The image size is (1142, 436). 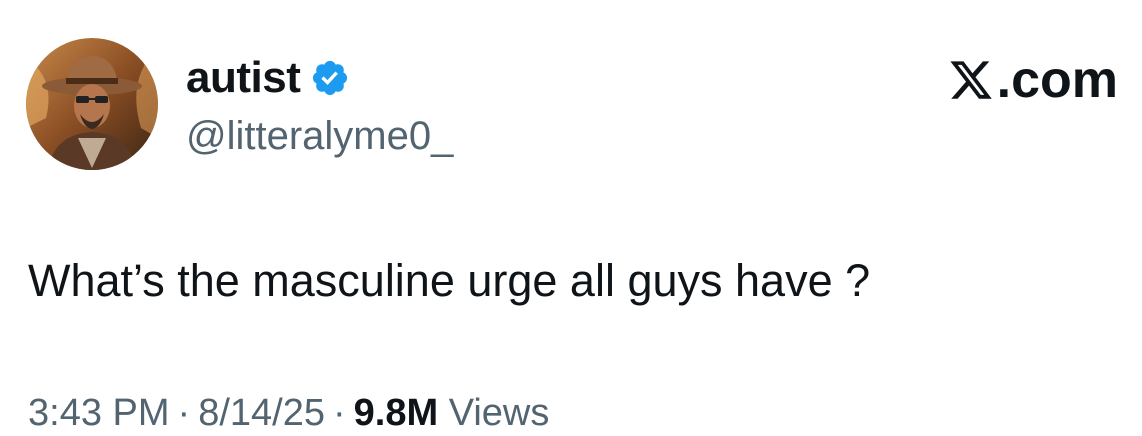 What do you see at coordinates (499, 413) in the screenshot?
I see `views-label: Views` at bounding box center [499, 413].